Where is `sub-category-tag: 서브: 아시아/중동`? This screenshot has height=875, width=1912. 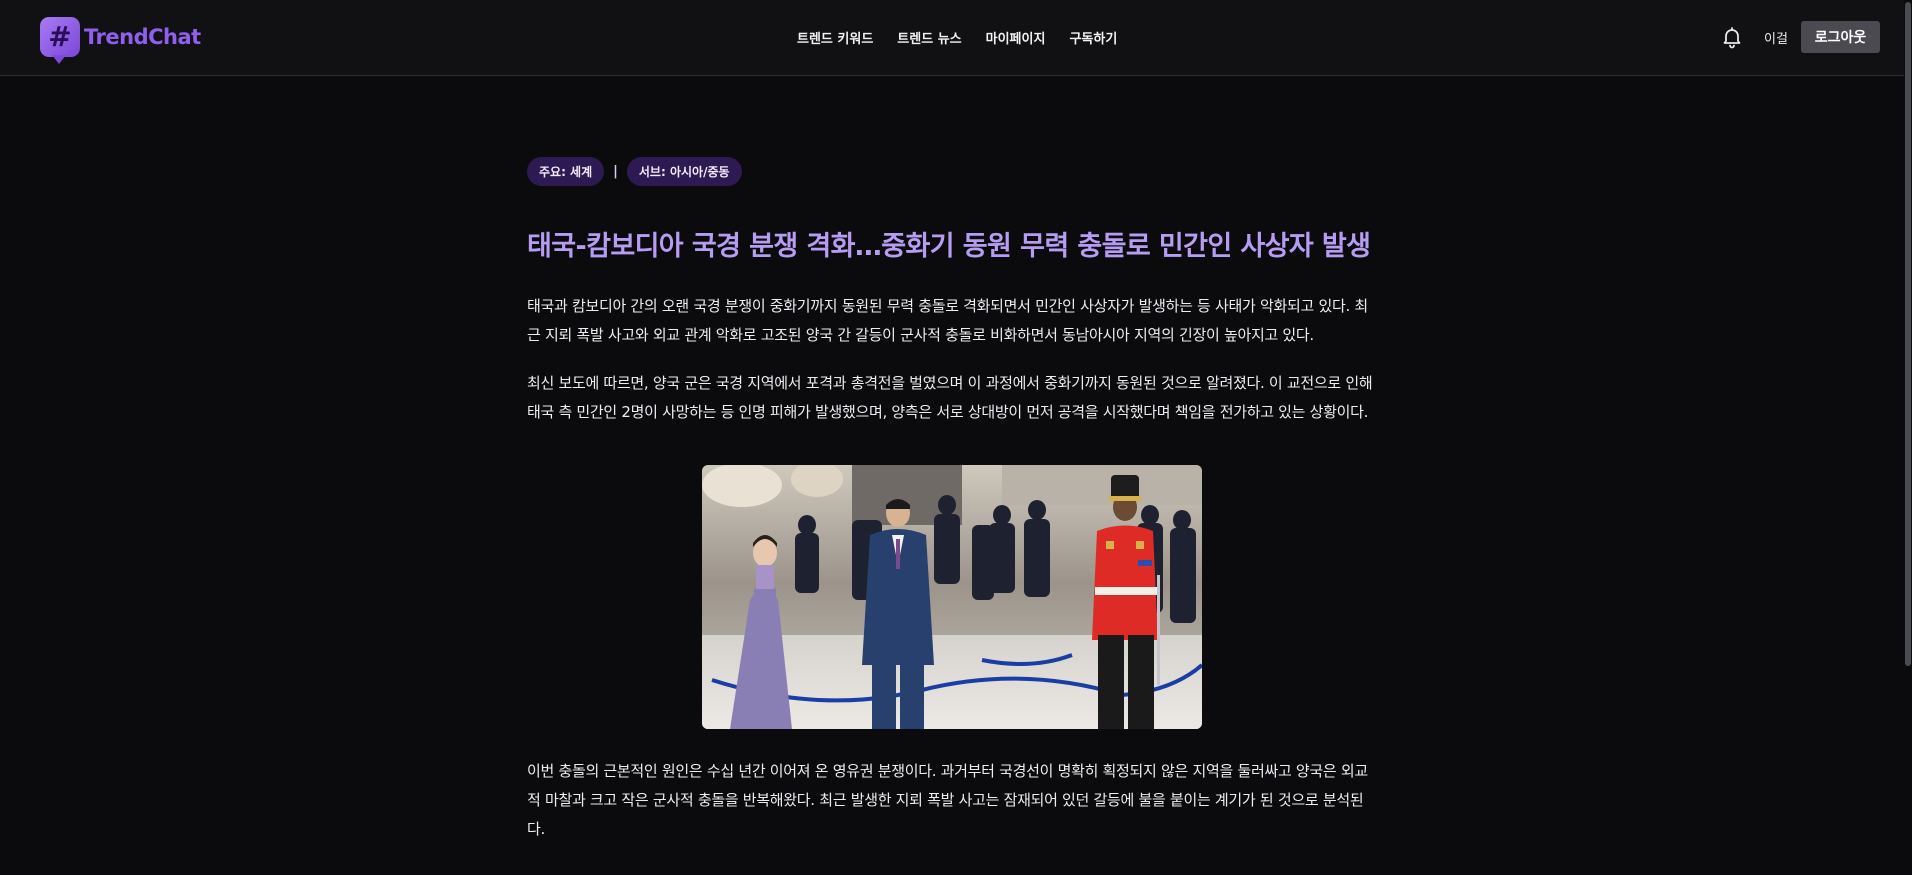 sub-category-tag: 서브: 아시아/중동 is located at coordinates (684, 171).